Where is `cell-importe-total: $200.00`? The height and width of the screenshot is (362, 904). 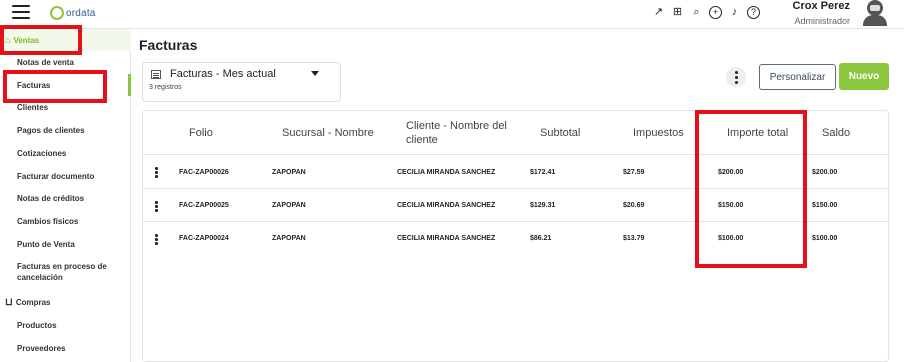 cell-importe-total: $200.00 is located at coordinates (731, 172).